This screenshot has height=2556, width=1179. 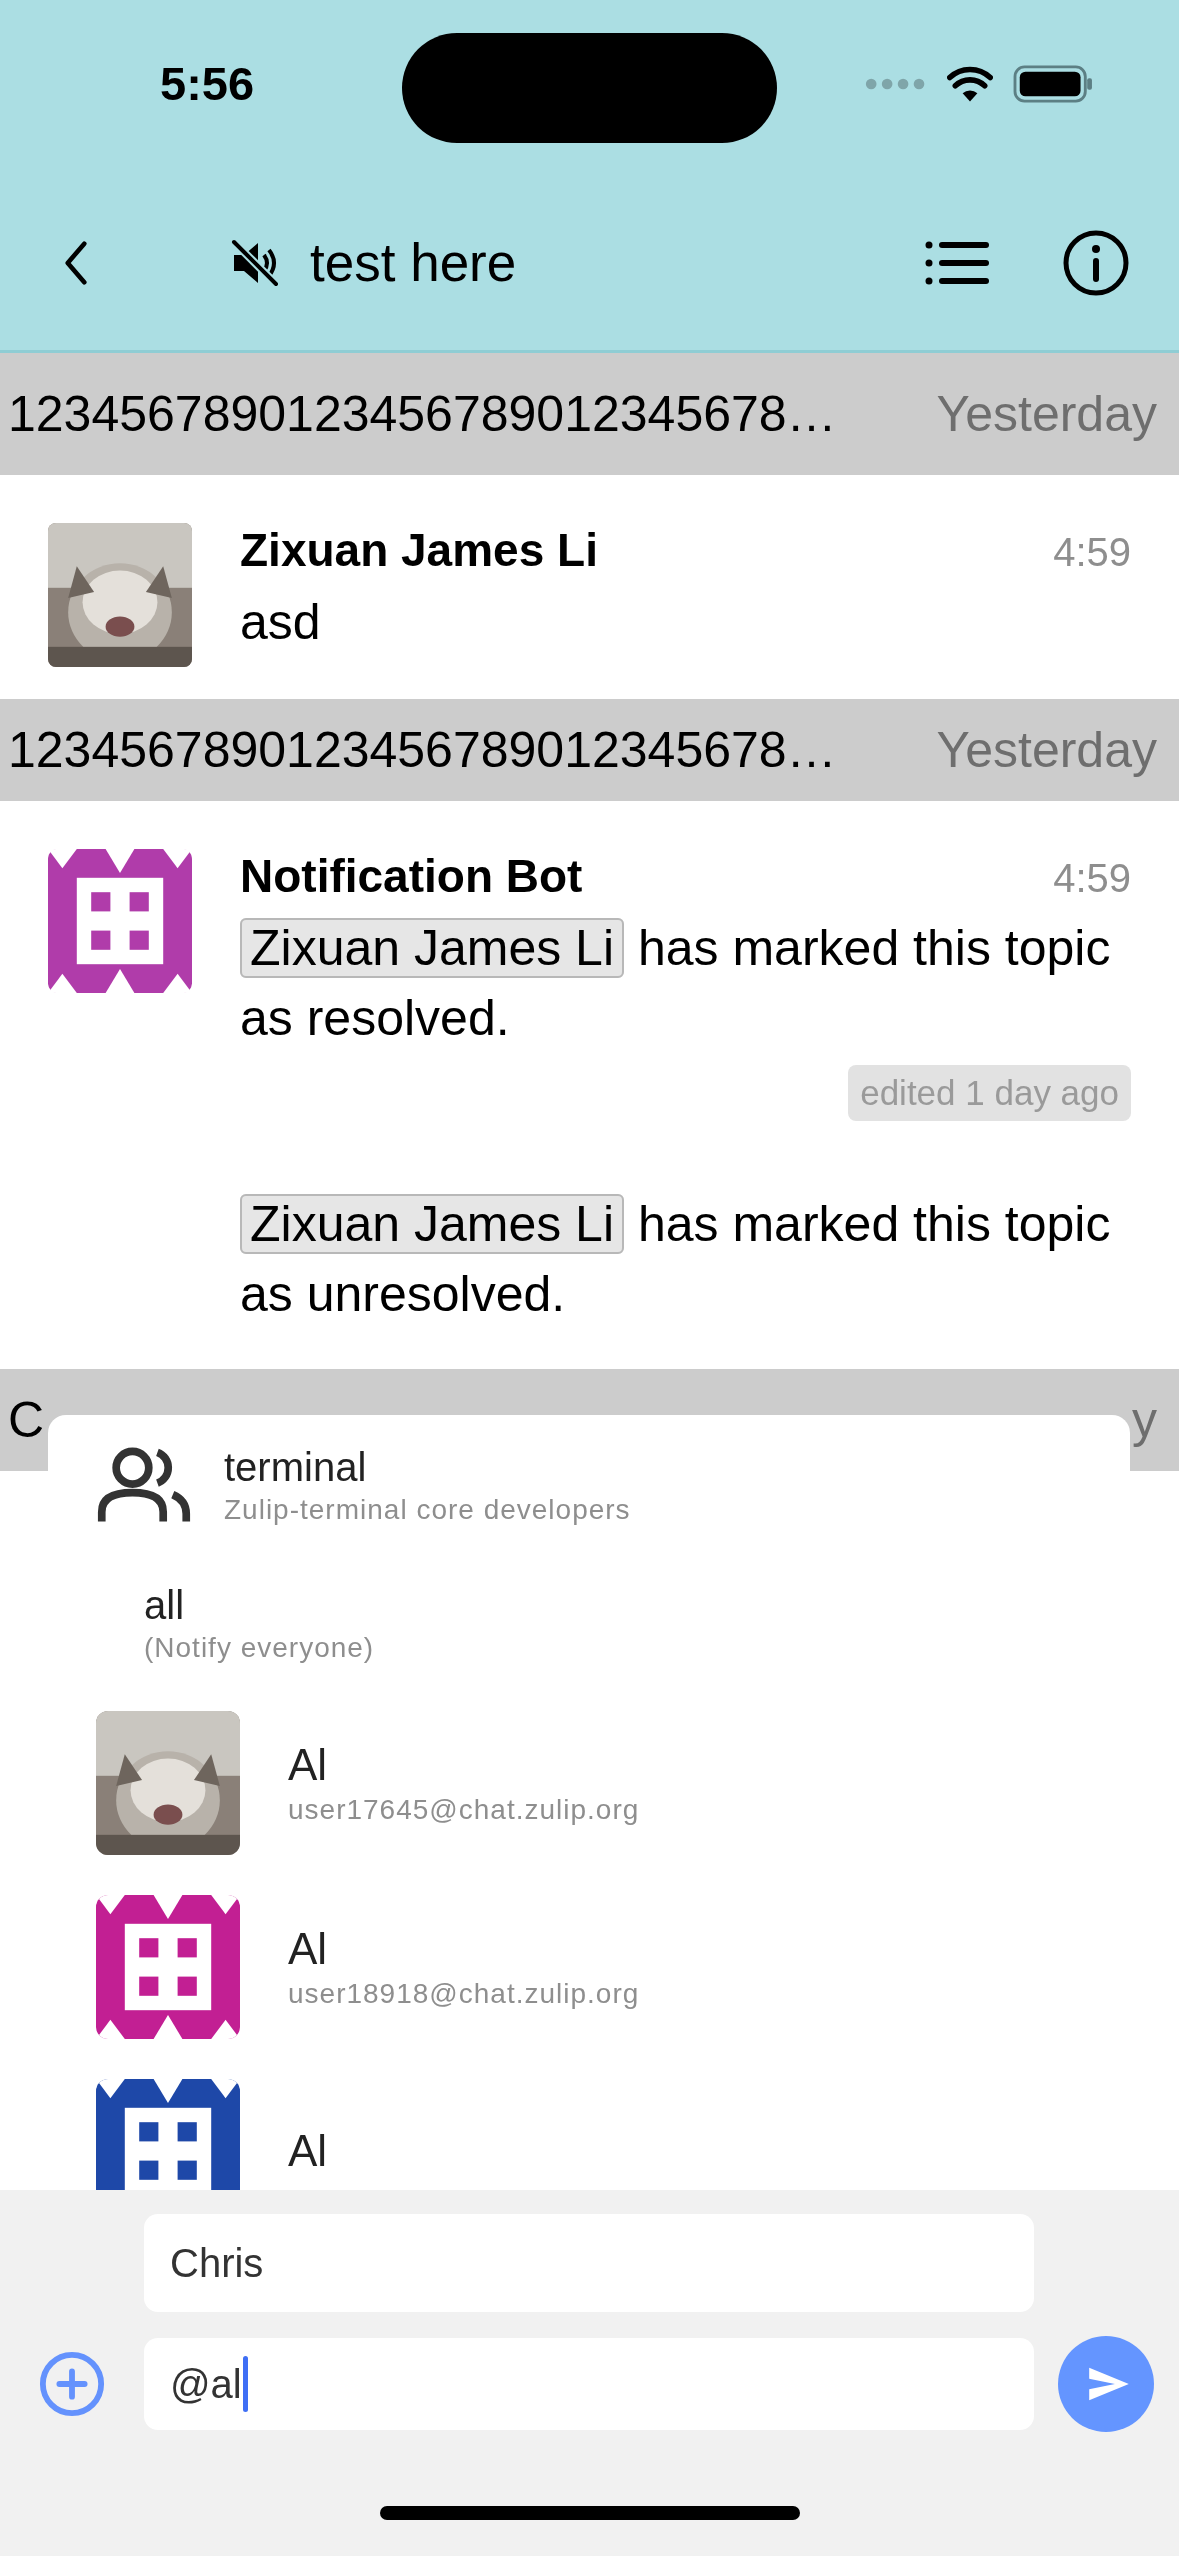 I want to click on suggestion-detail: Zulip-terminal core developers, so click(x=427, y=1509).